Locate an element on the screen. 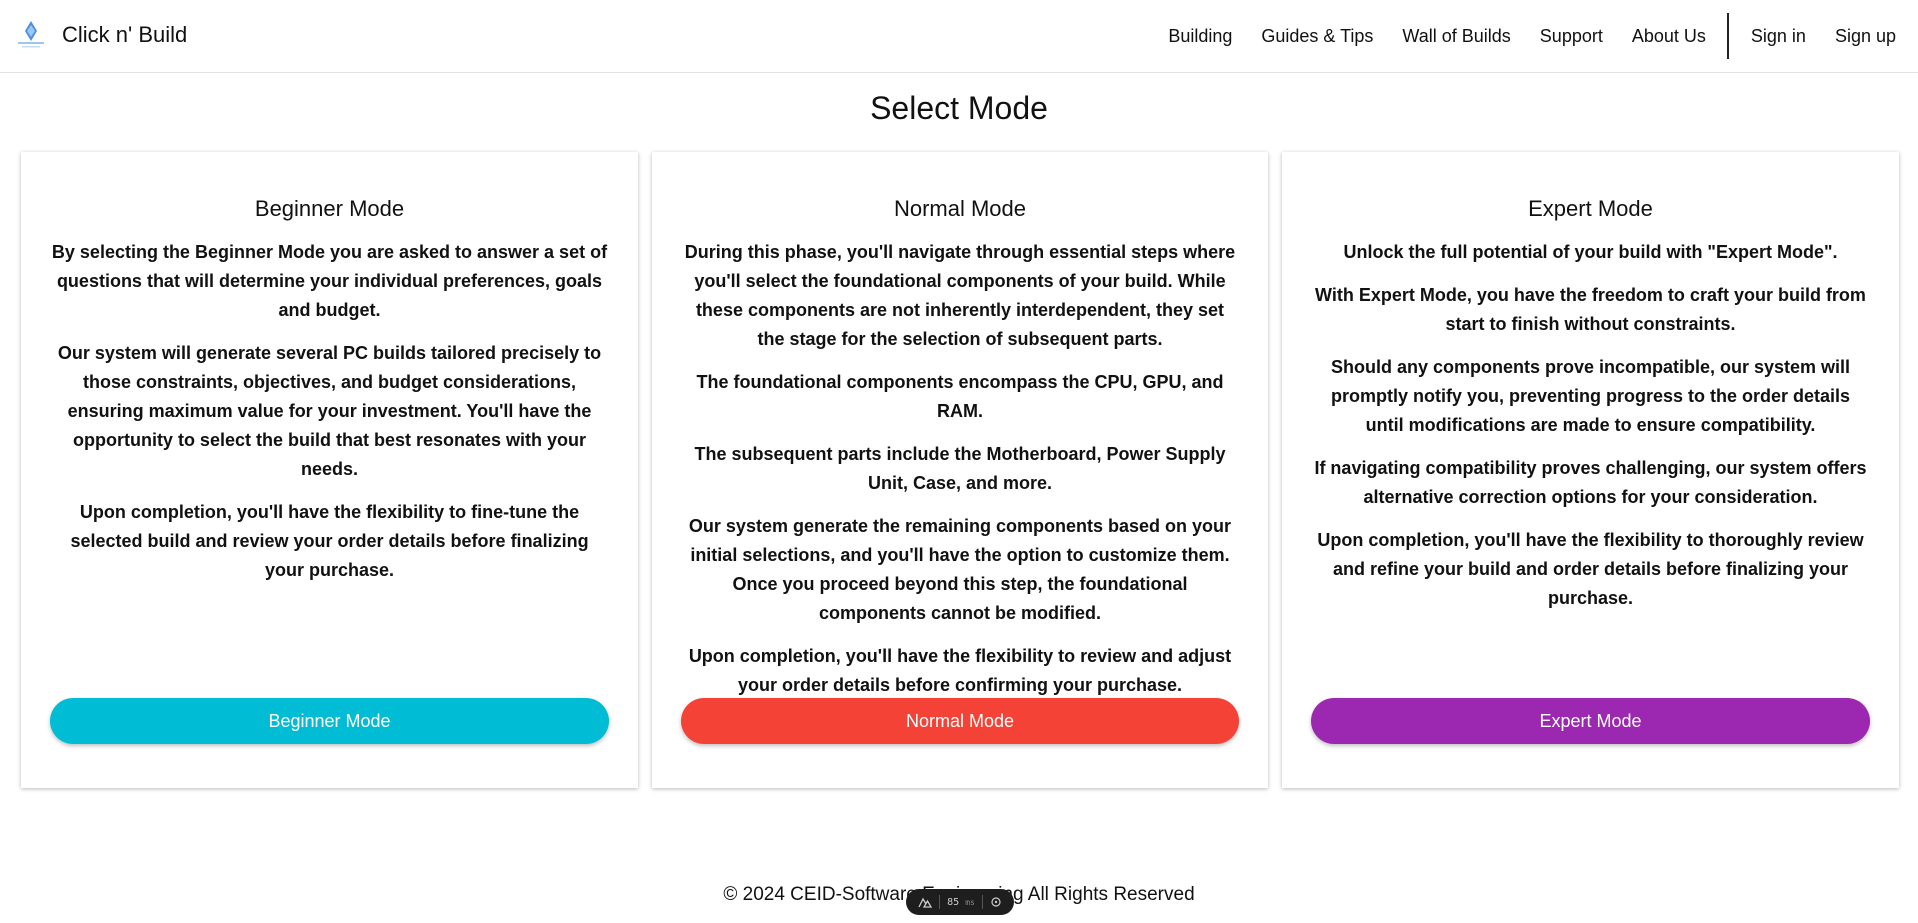  nav-guides-tips: Guides & Tips is located at coordinates (1317, 36).